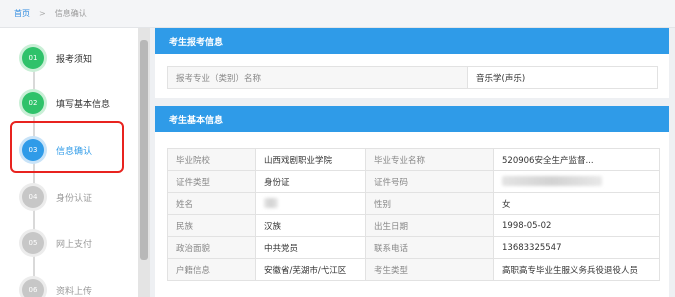 The height and width of the screenshot is (297, 675). Describe the element at coordinates (310, 269) in the screenshot. I see `field-value: 安徽省/芜湖市/弋江区` at that location.